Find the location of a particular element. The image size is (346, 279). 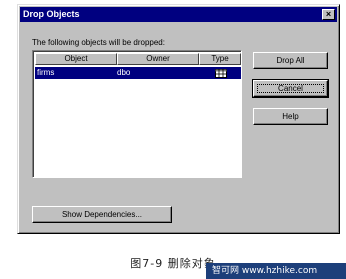

list-header: Object Owner Type is located at coordinates (138, 59).